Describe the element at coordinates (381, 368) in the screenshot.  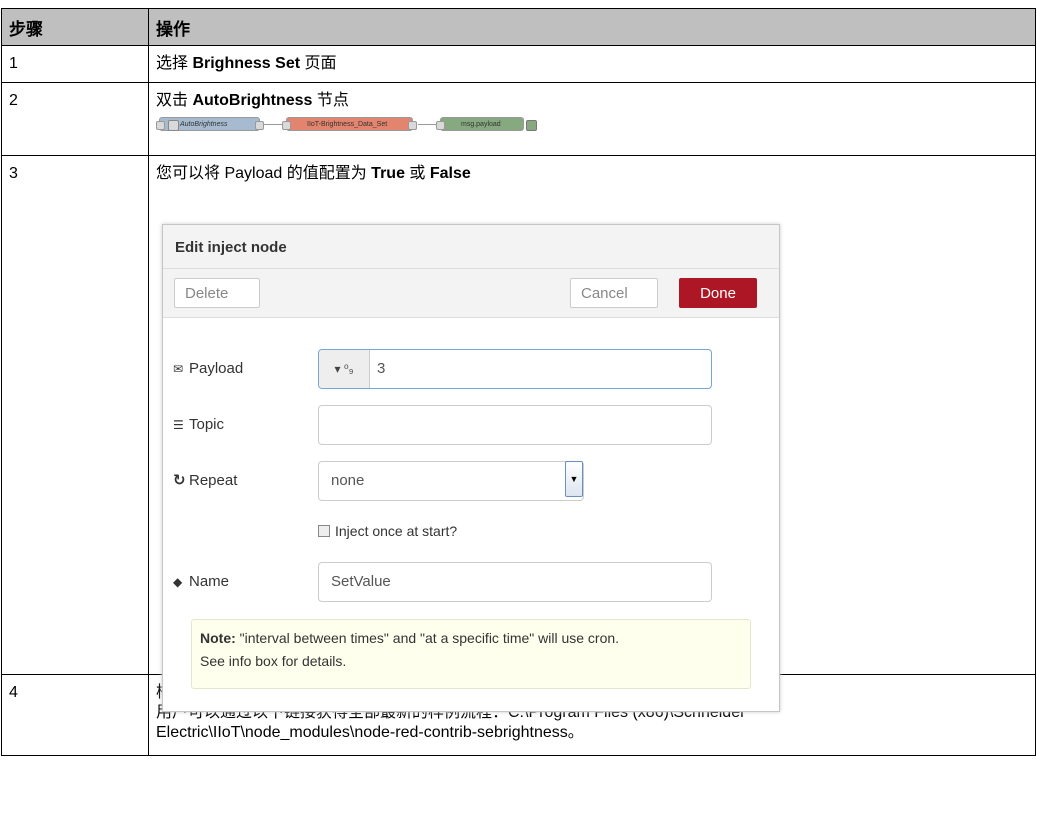
I see `payload-value: 3` at that location.